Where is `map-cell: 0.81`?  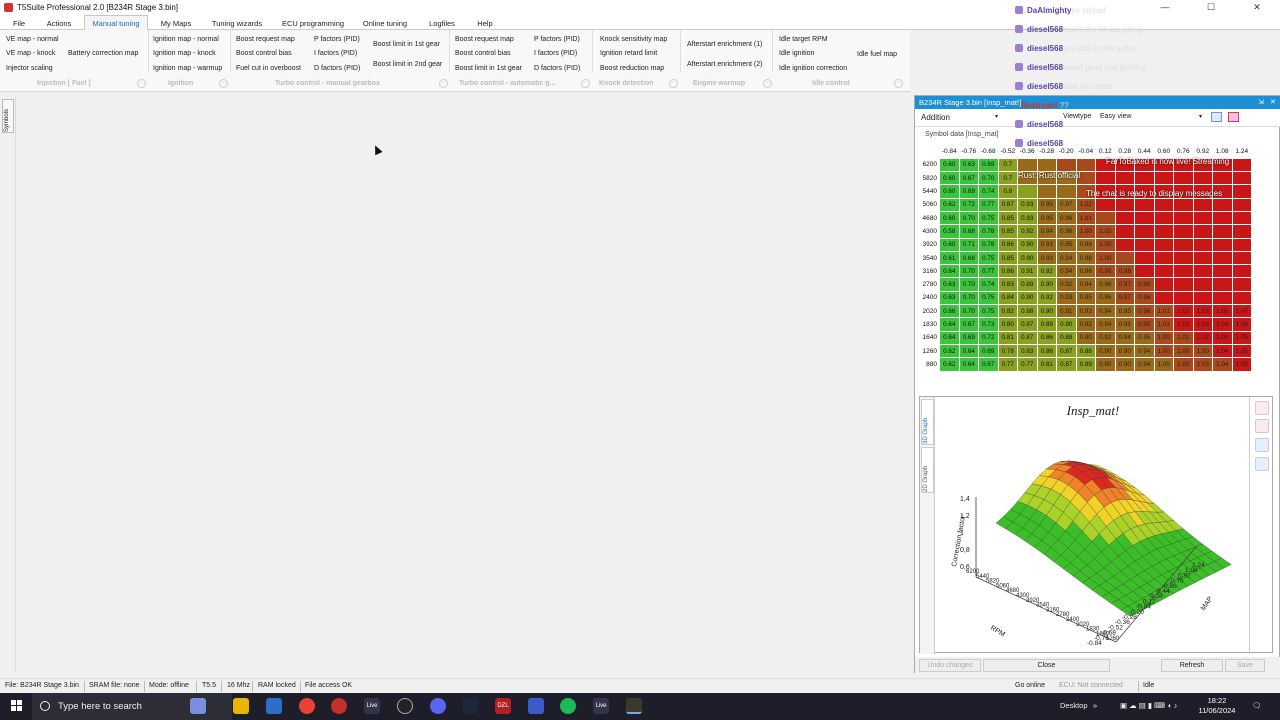 map-cell: 0.81 is located at coordinates (1046, 364).